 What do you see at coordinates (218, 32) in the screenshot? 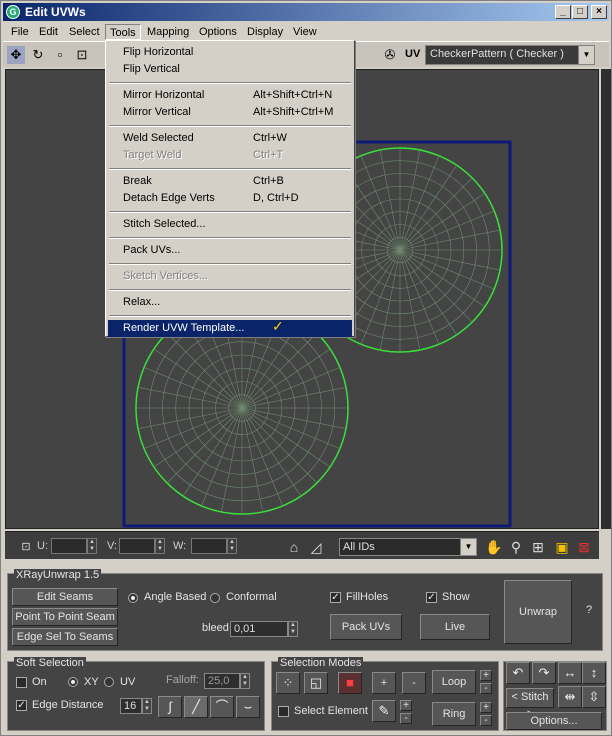
I see `menu-options: Options` at bounding box center [218, 32].